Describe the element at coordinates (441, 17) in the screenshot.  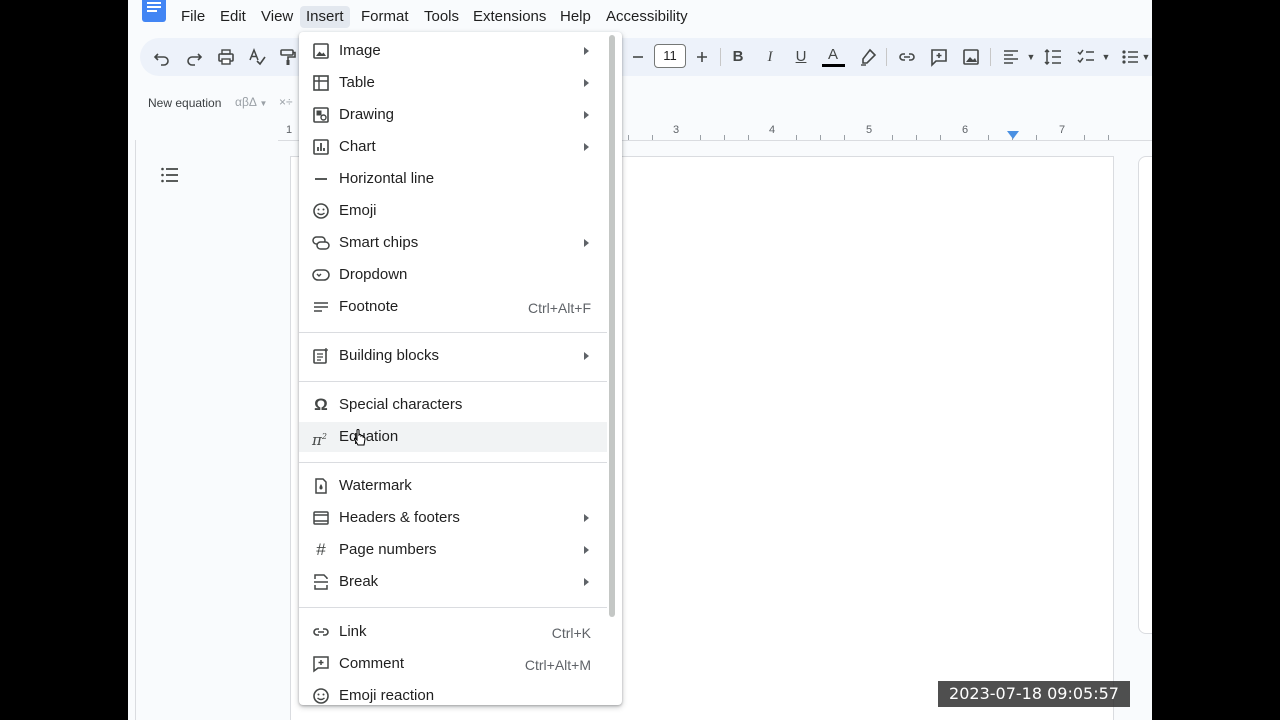
I see `menu-tools: Tools` at that location.